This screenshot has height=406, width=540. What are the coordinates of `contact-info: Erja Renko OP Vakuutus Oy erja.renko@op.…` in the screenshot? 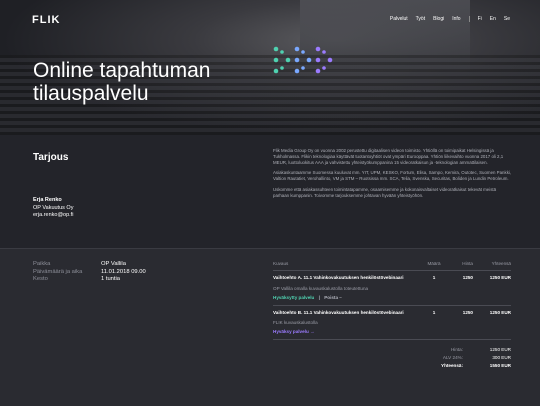 It's located at (53, 208).